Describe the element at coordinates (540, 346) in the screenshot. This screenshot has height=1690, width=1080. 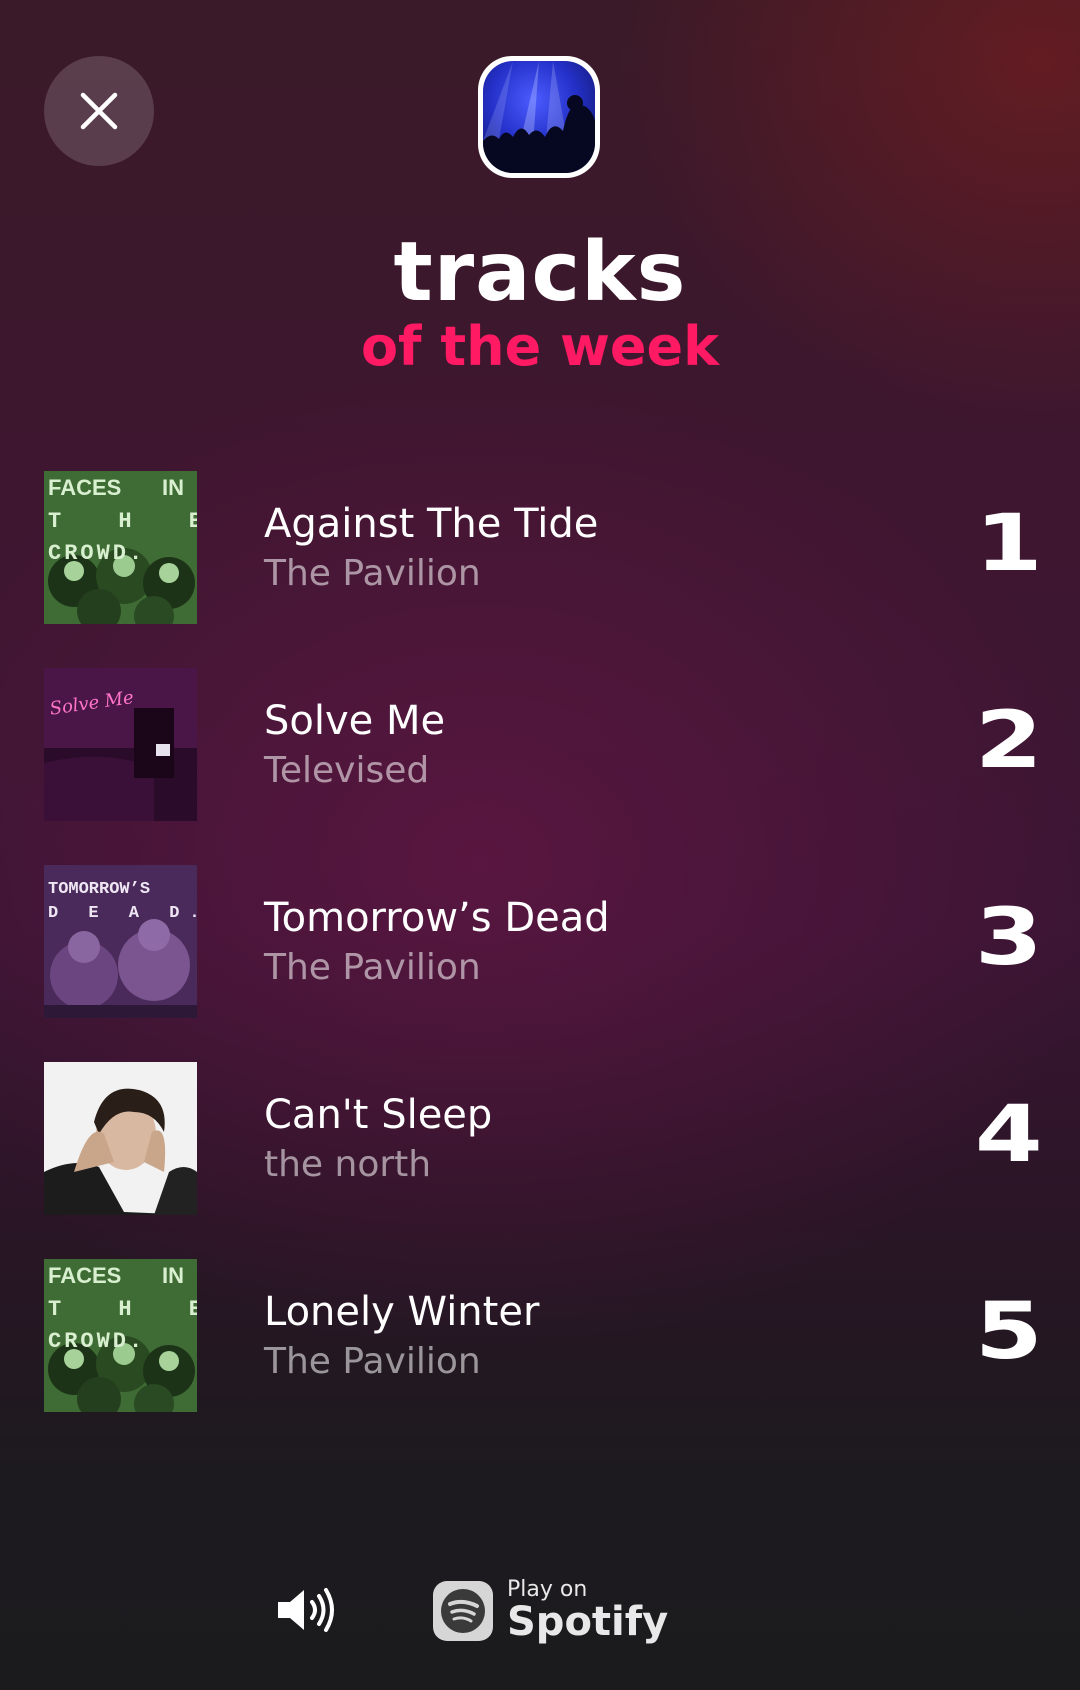
I see `page-subtitle: of the week` at that location.